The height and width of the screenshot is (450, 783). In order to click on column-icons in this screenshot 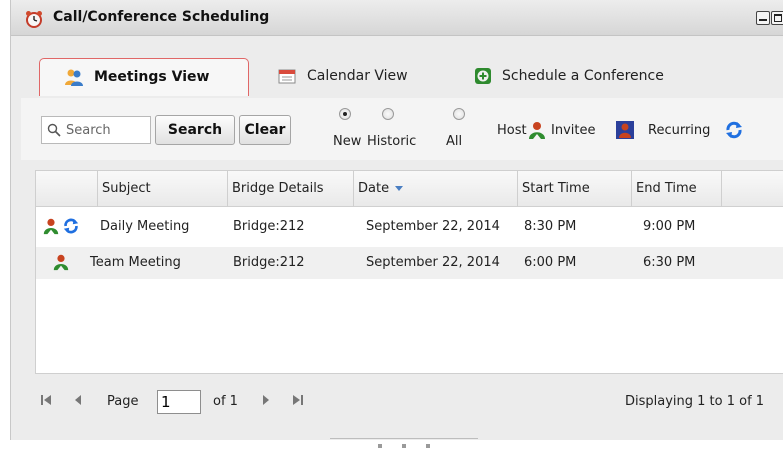, I will do `click(67, 189)`.